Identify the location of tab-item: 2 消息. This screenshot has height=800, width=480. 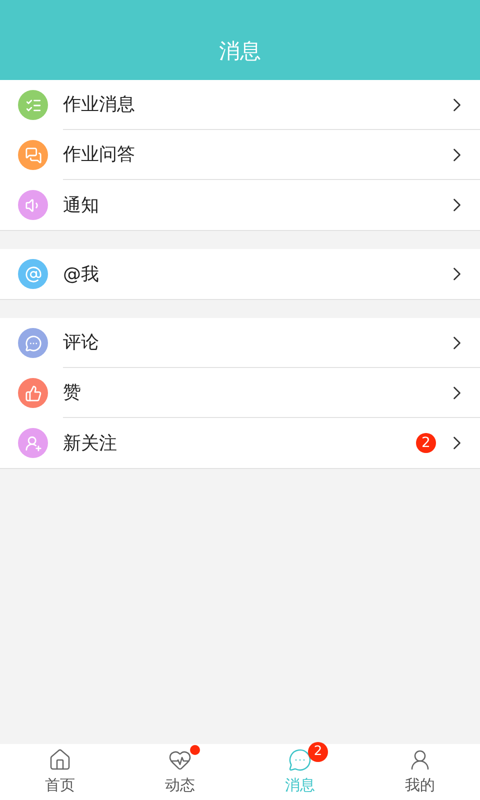
(300, 772).